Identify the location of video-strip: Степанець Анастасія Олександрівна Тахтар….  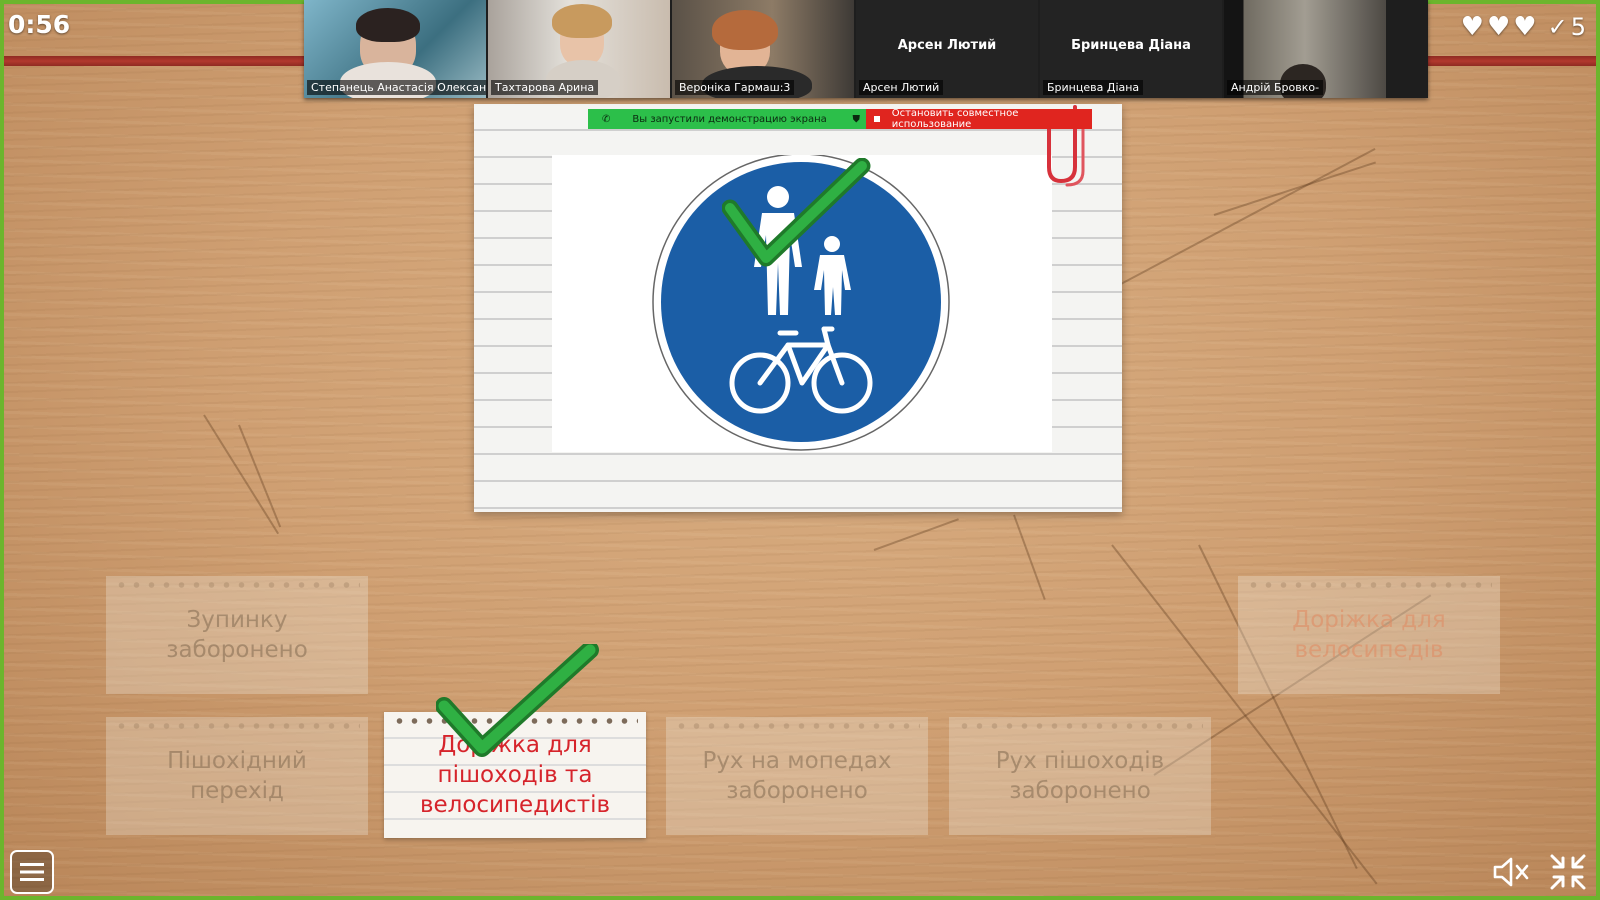
(866, 49).